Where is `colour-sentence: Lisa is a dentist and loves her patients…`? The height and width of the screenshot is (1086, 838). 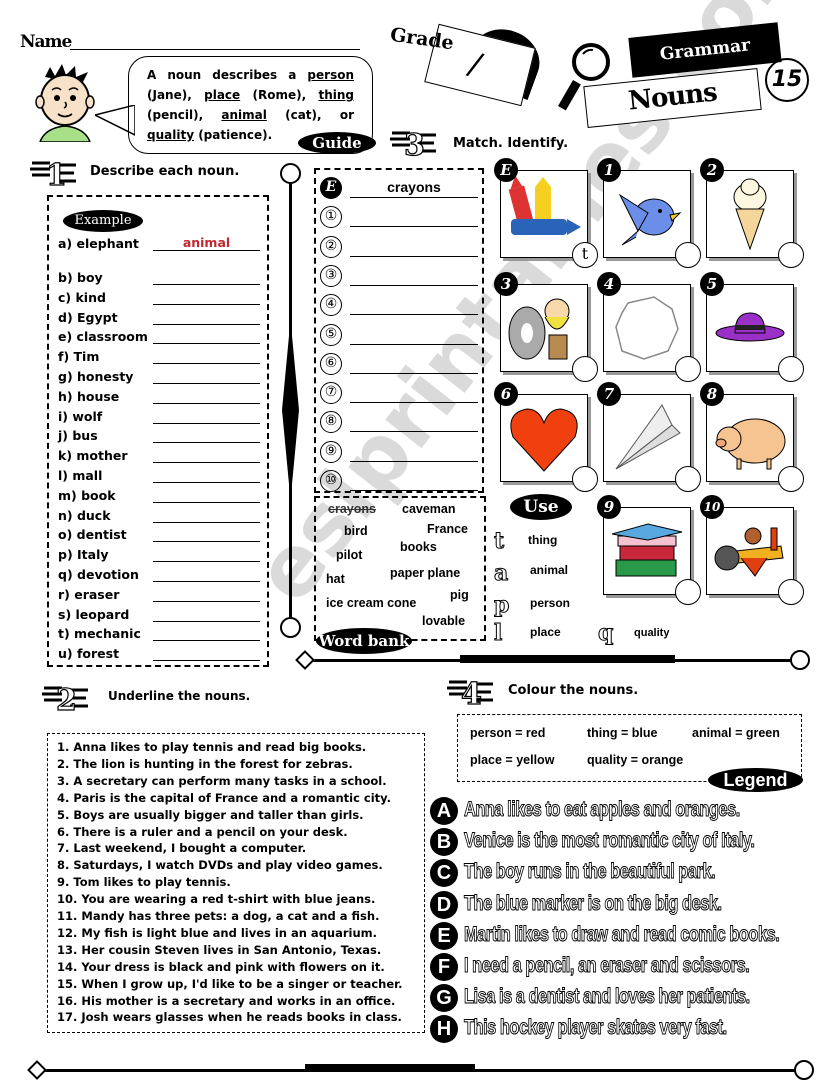
colour-sentence: Lisa is a dentist and loves her patients… is located at coordinates (607, 997).